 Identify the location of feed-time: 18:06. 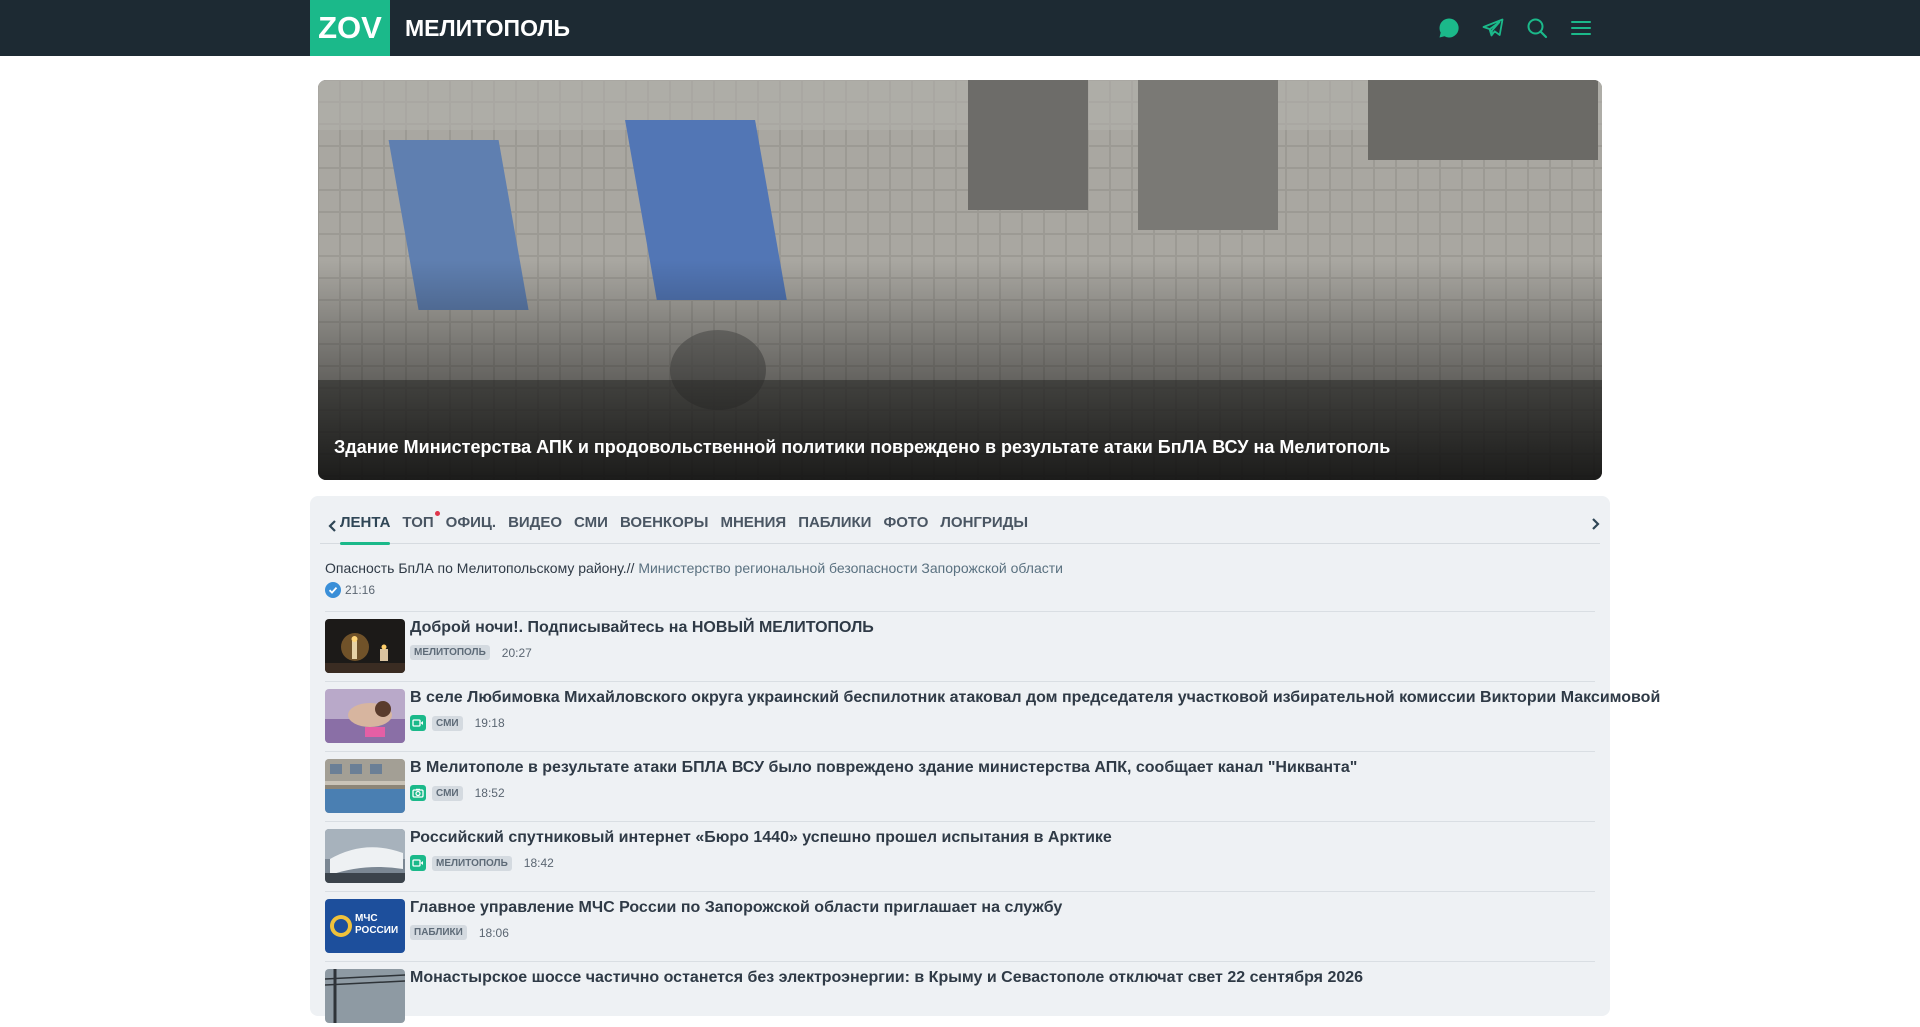
(493, 932).